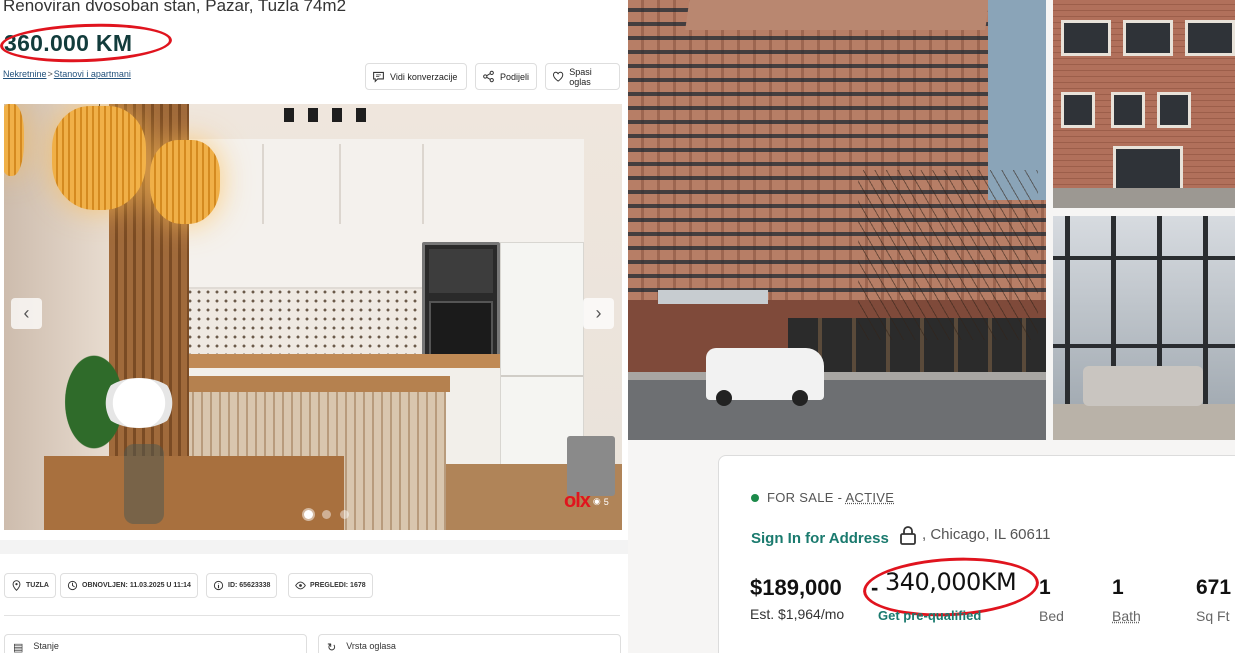  Describe the element at coordinates (144, 484) in the screenshot. I see `photo-vase` at that location.